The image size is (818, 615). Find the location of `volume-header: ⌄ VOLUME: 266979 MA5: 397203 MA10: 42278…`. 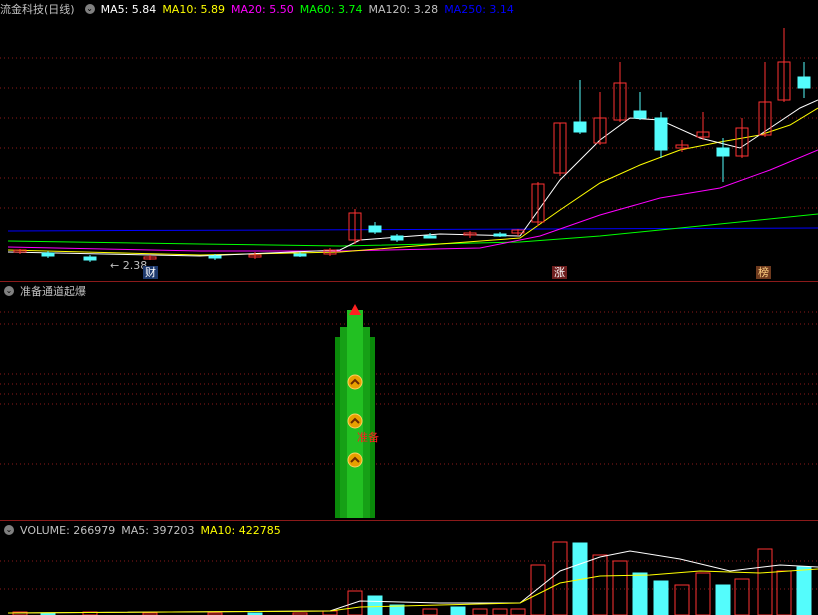

volume-header: ⌄ VOLUME: 266979 MA5: 397203 MA10: 42278… is located at coordinates (143, 530).